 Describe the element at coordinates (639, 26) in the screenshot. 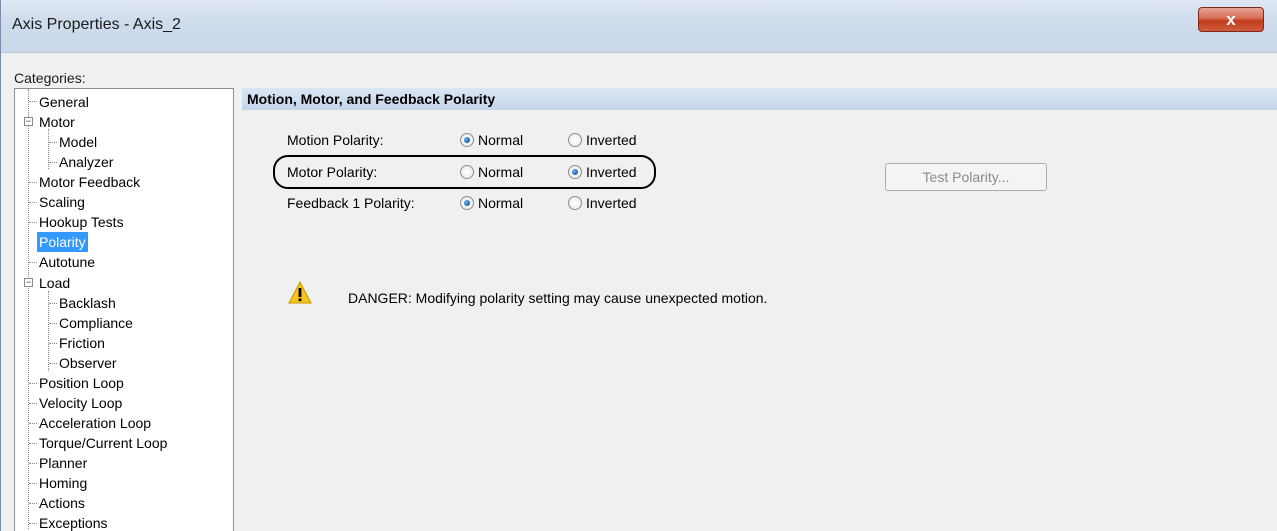

I see `title-bar: Axis Properties - Axis_2 x` at that location.